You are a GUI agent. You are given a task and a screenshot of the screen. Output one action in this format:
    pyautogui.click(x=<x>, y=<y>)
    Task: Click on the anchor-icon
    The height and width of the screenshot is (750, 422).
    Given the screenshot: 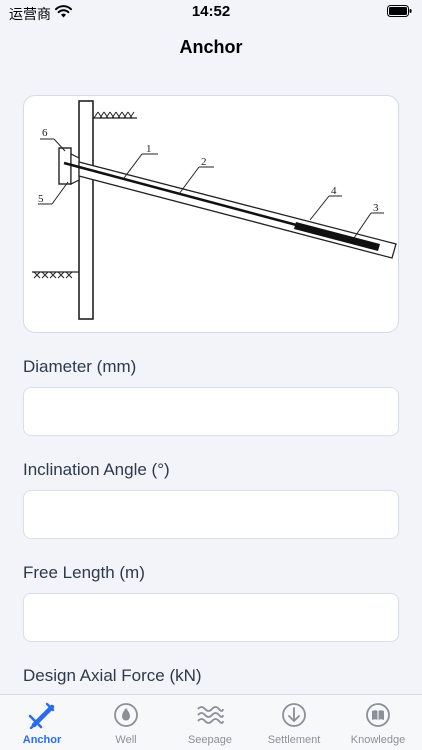 What is the action you would take?
    pyautogui.click(x=41, y=715)
    